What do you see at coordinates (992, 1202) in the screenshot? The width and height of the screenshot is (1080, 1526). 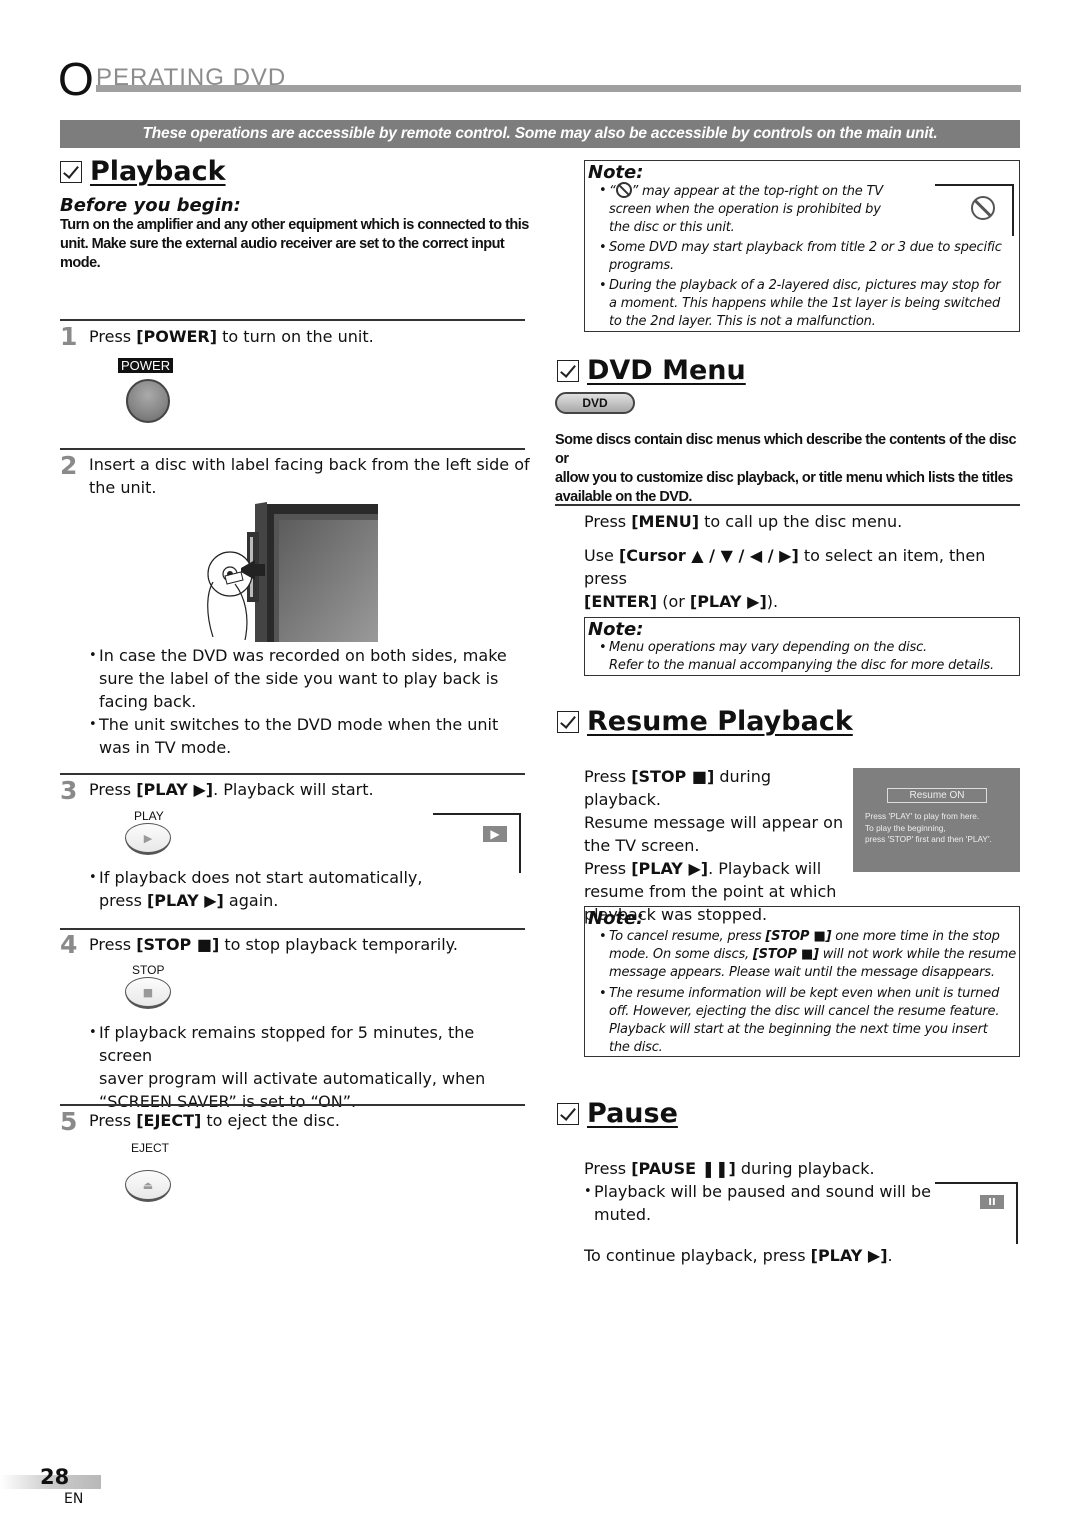 I see `pause-osd-icon: II` at bounding box center [992, 1202].